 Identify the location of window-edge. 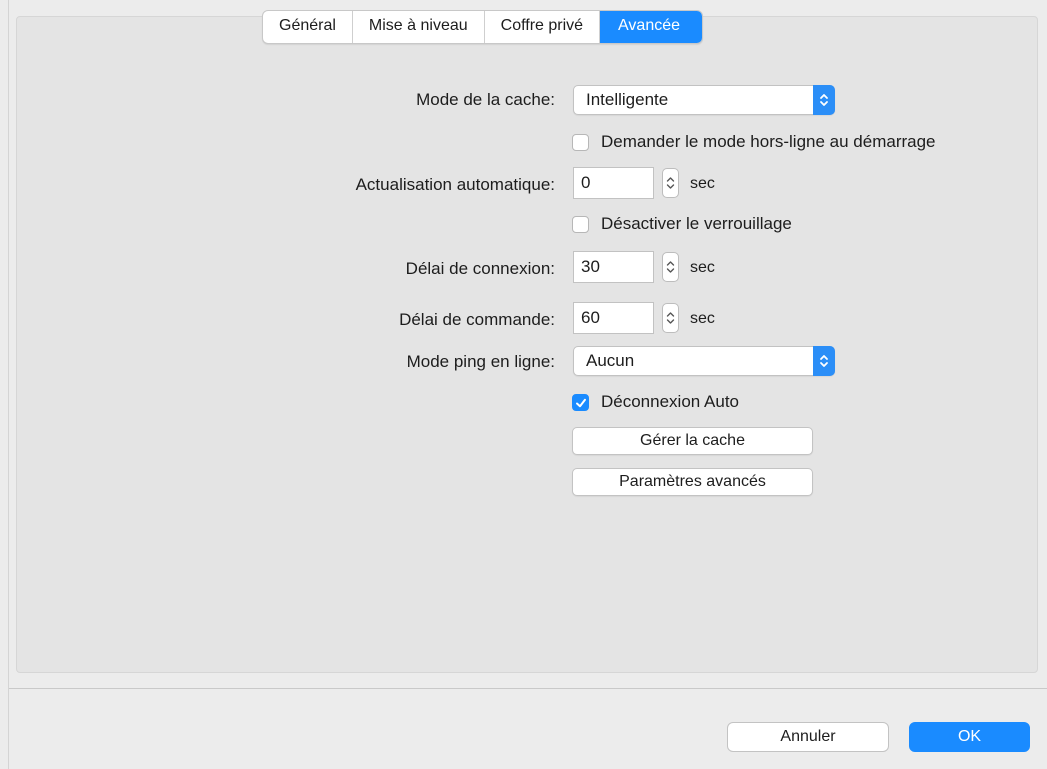
(8, 384).